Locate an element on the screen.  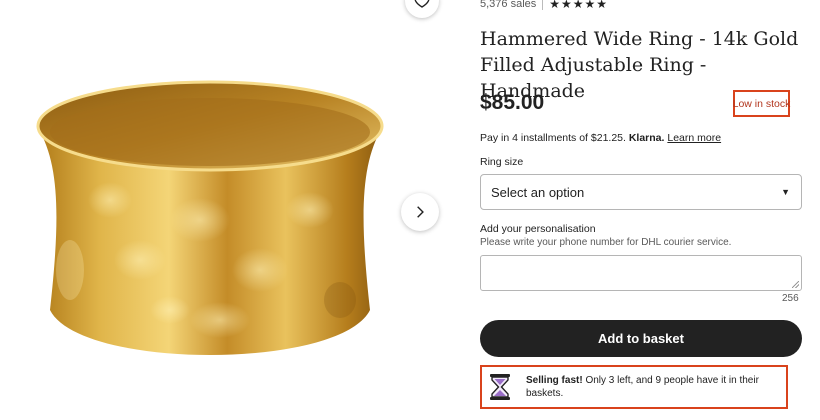
hourglass-icon is located at coordinates (500, 387).